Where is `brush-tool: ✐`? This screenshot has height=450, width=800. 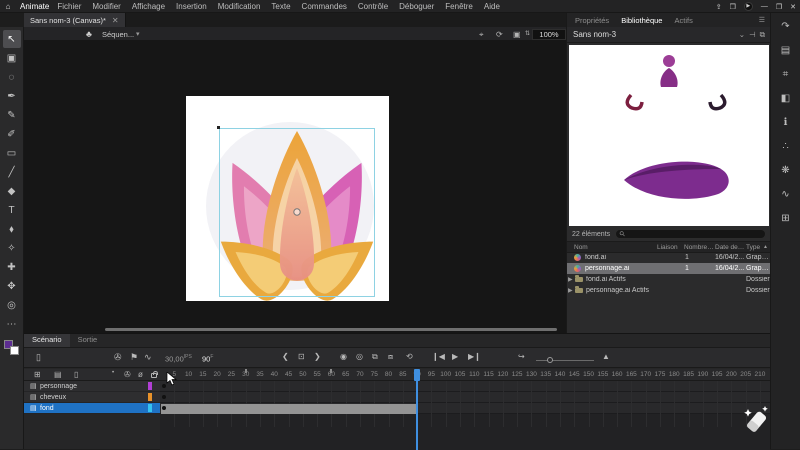
brush-tool: ✐ is located at coordinates (12, 134).